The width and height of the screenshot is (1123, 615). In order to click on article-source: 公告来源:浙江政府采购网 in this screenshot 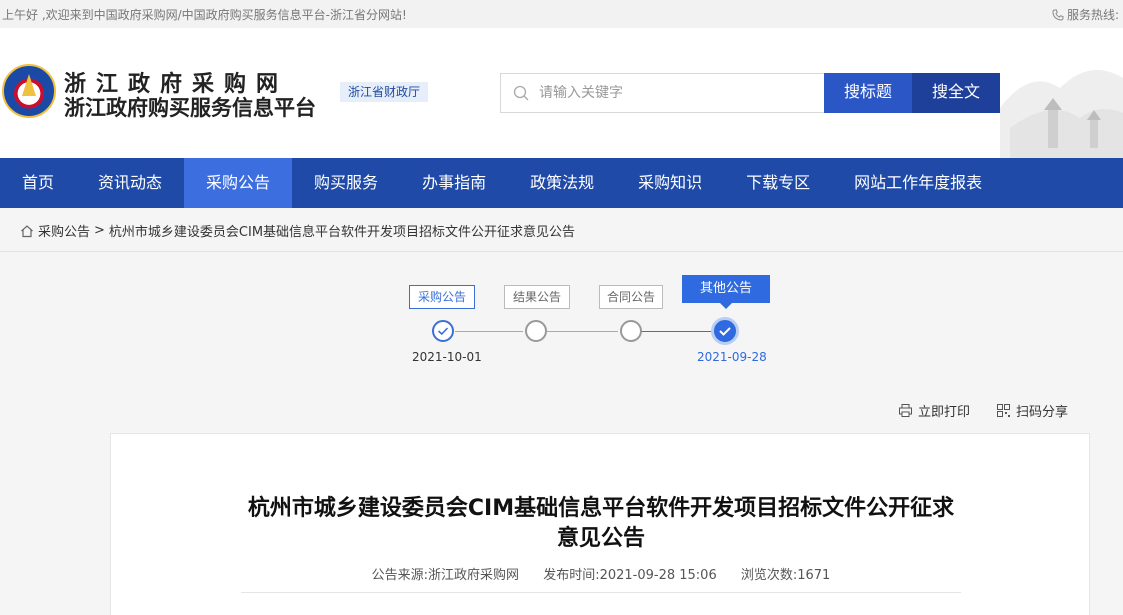, I will do `click(445, 575)`.